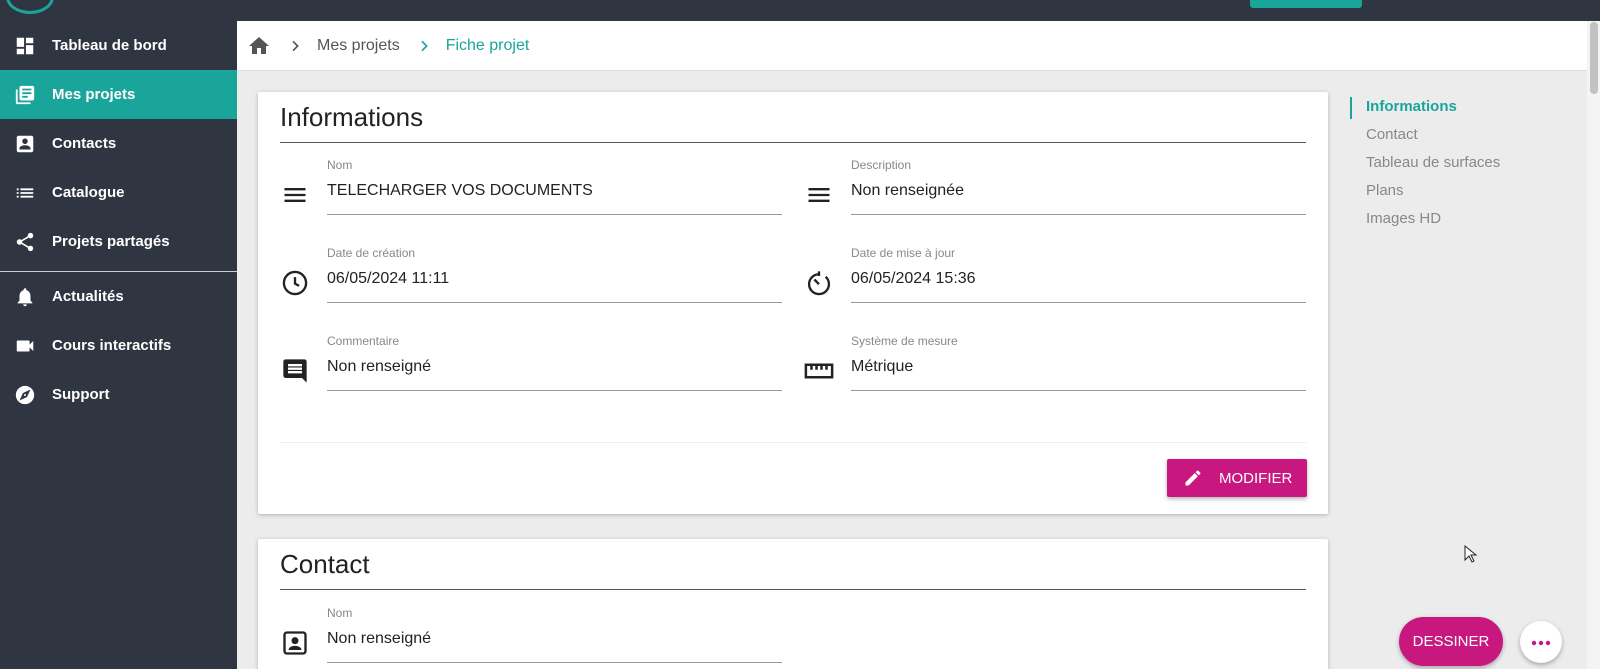 The height and width of the screenshot is (669, 1600). Describe the element at coordinates (118, 394) in the screenshot. I see `sidebar-item-support: Support` at that location.